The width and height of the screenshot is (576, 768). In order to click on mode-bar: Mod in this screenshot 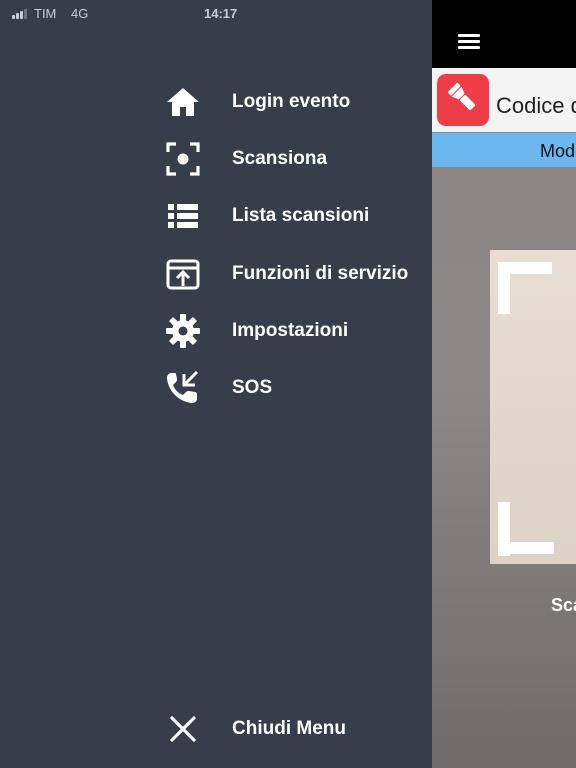, I will do `click(504, 150)`.